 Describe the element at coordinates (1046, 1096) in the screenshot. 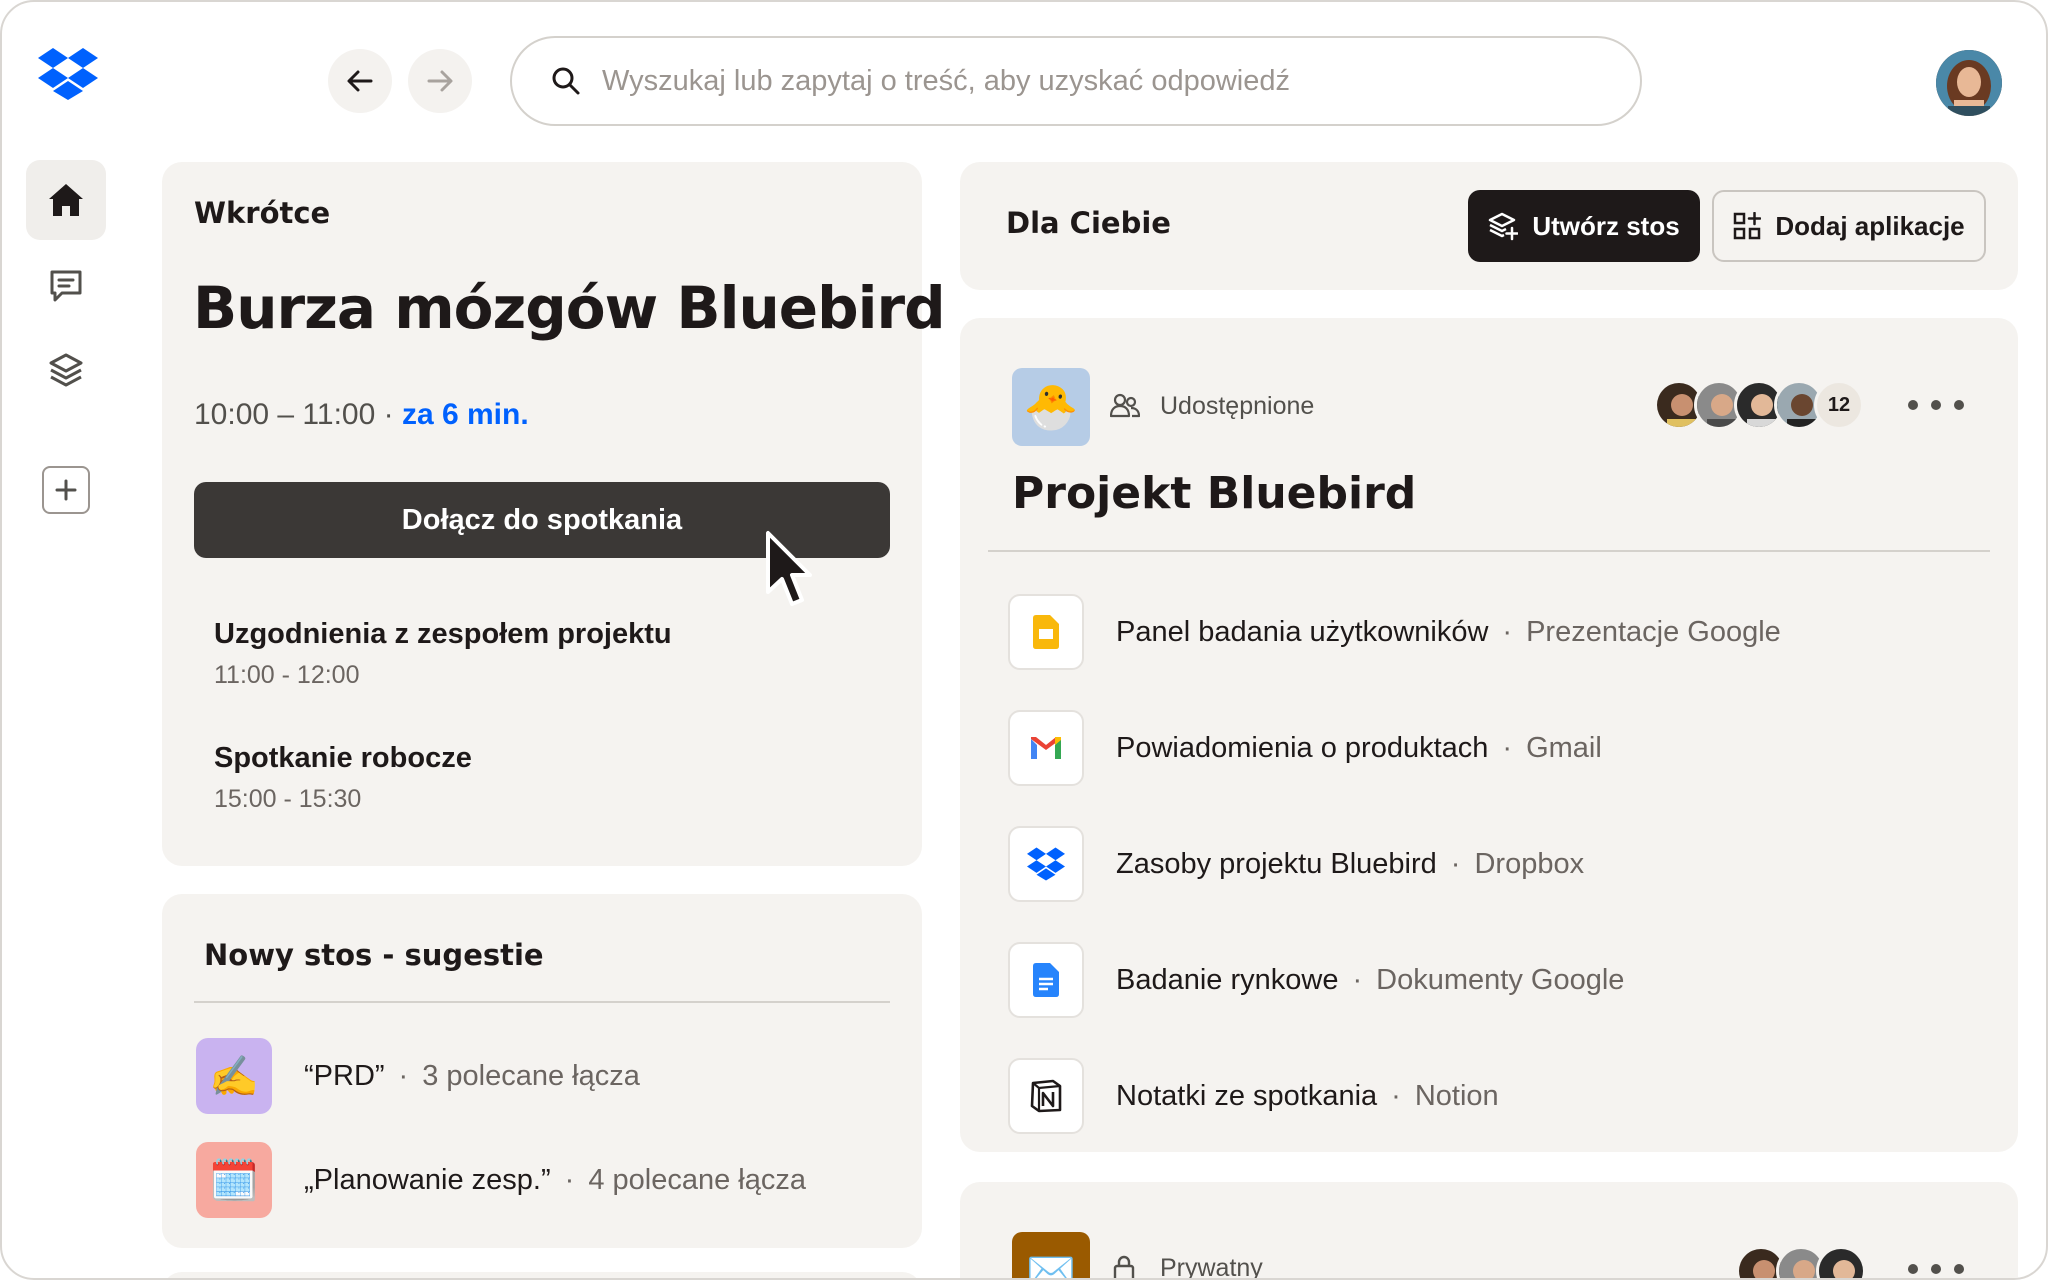

I see `notion-icon` at that location.